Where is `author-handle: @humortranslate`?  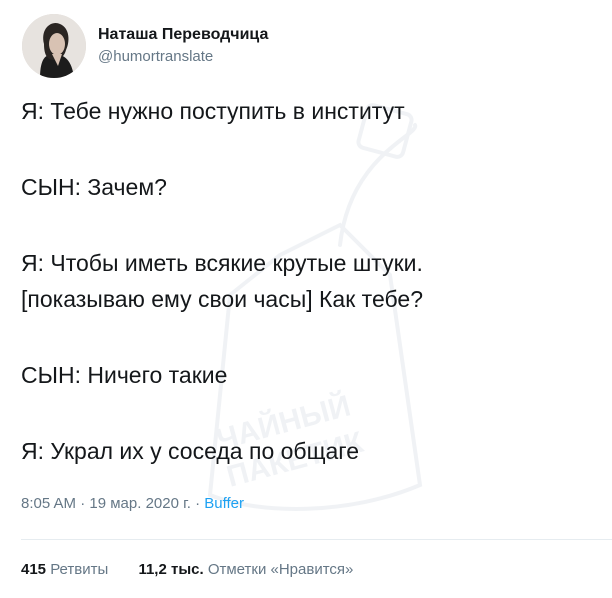
author-handle: @humortranslate is located at coordinates (183, 57).